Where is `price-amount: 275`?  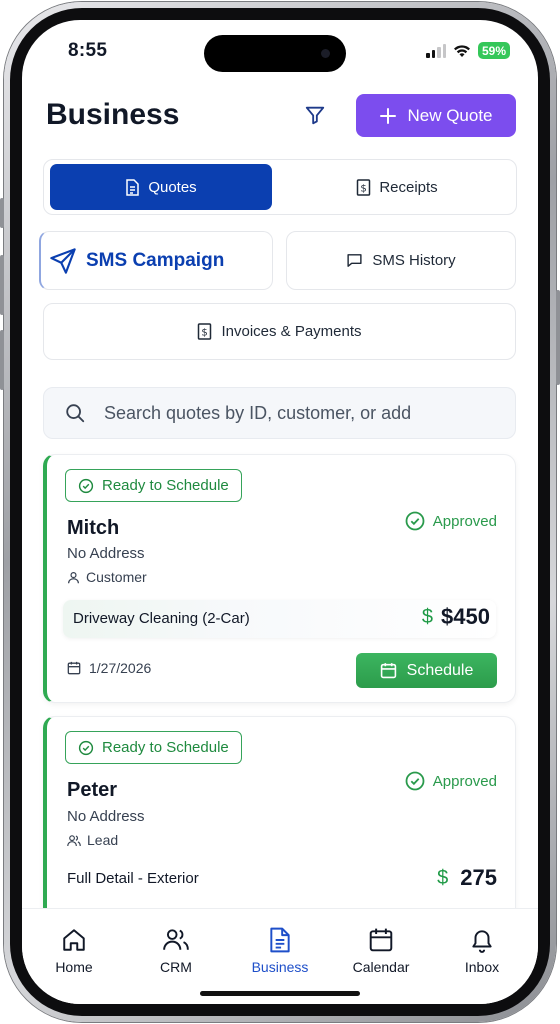 price-amount: 275 is located at coordinates (478, 877).